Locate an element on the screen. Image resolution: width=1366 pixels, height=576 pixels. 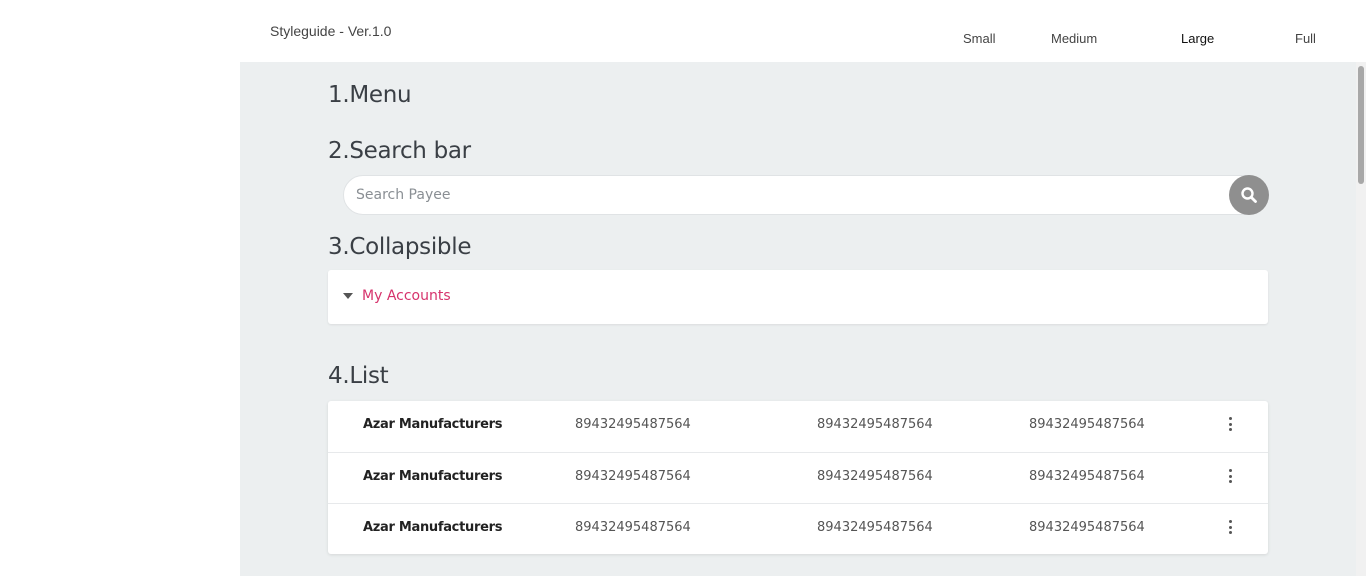
section-title-list: 4.List is located at coordinates (358, 376).